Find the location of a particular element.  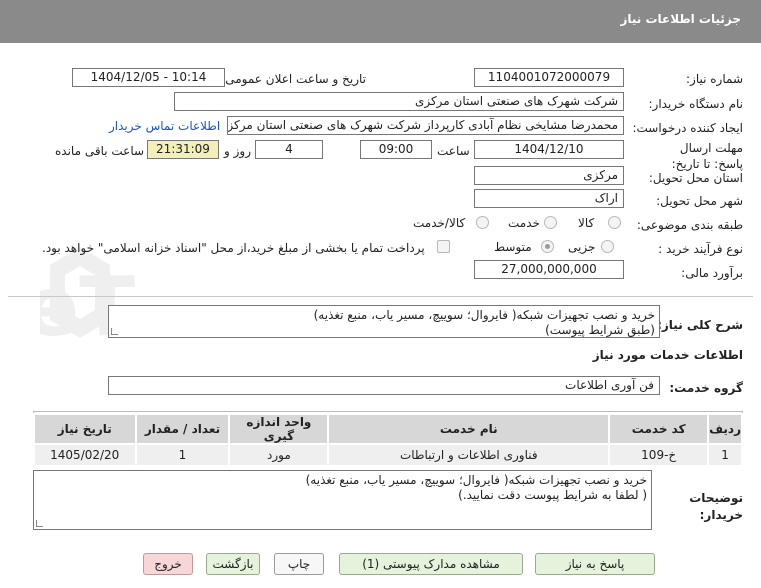

col-quantity: تعداد / مقدار is located at coordinates (182, 429).